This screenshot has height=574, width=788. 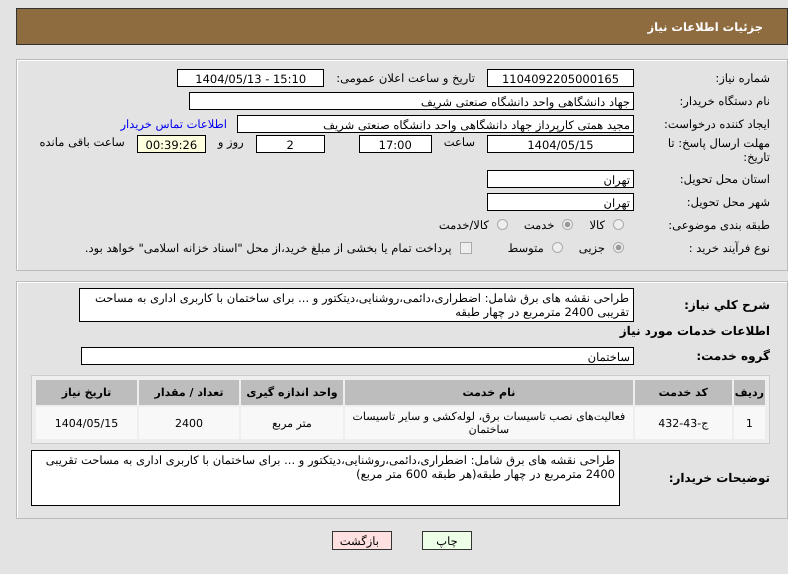 I want to click on province-field: تهران, so click(x=560, y=179).